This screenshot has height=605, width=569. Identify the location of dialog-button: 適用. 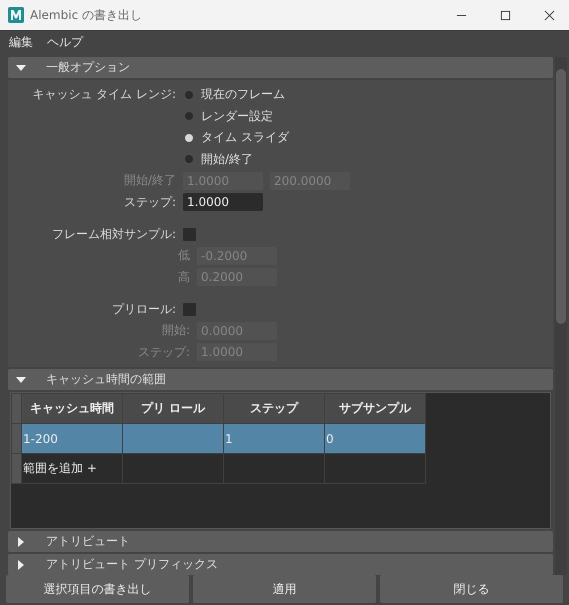
(284, 589).